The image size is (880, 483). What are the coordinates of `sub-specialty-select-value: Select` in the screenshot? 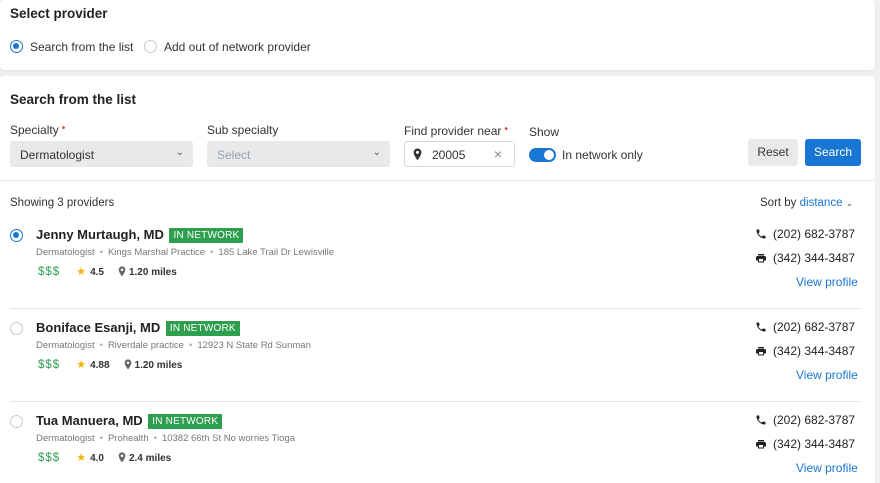 It's located at (234, 155).